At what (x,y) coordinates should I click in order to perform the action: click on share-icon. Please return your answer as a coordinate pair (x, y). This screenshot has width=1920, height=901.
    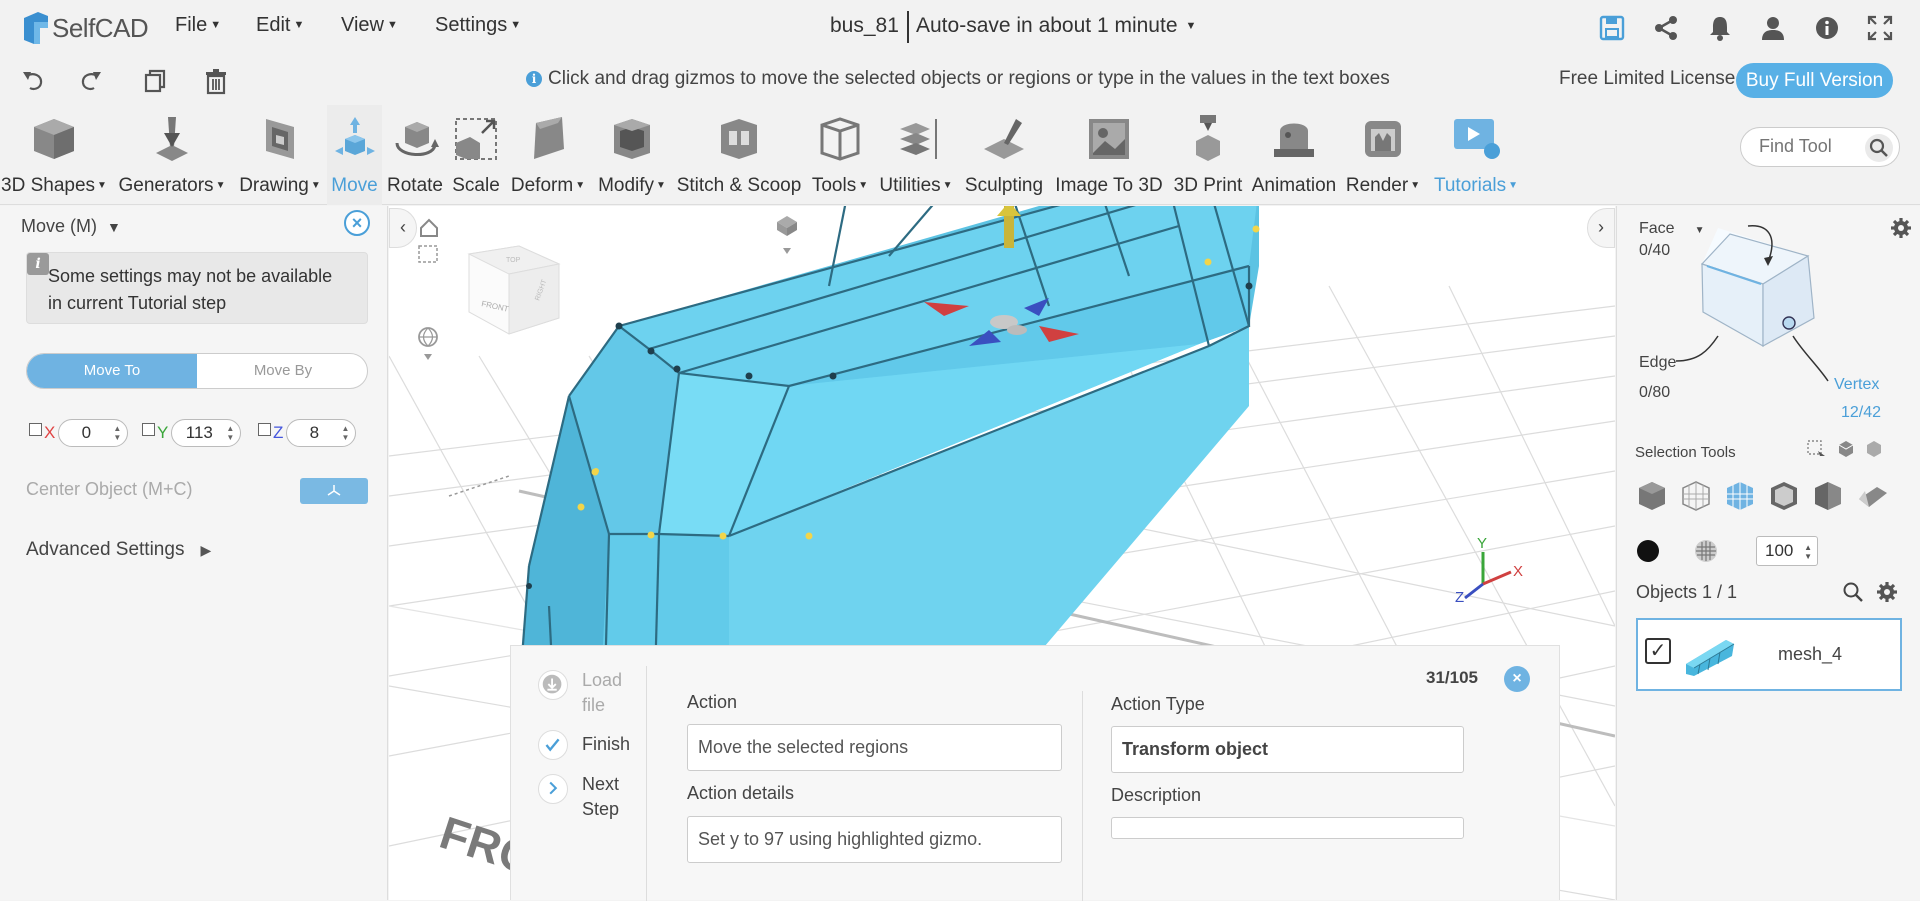
    Looking at the image, I should click on (1666, 28).